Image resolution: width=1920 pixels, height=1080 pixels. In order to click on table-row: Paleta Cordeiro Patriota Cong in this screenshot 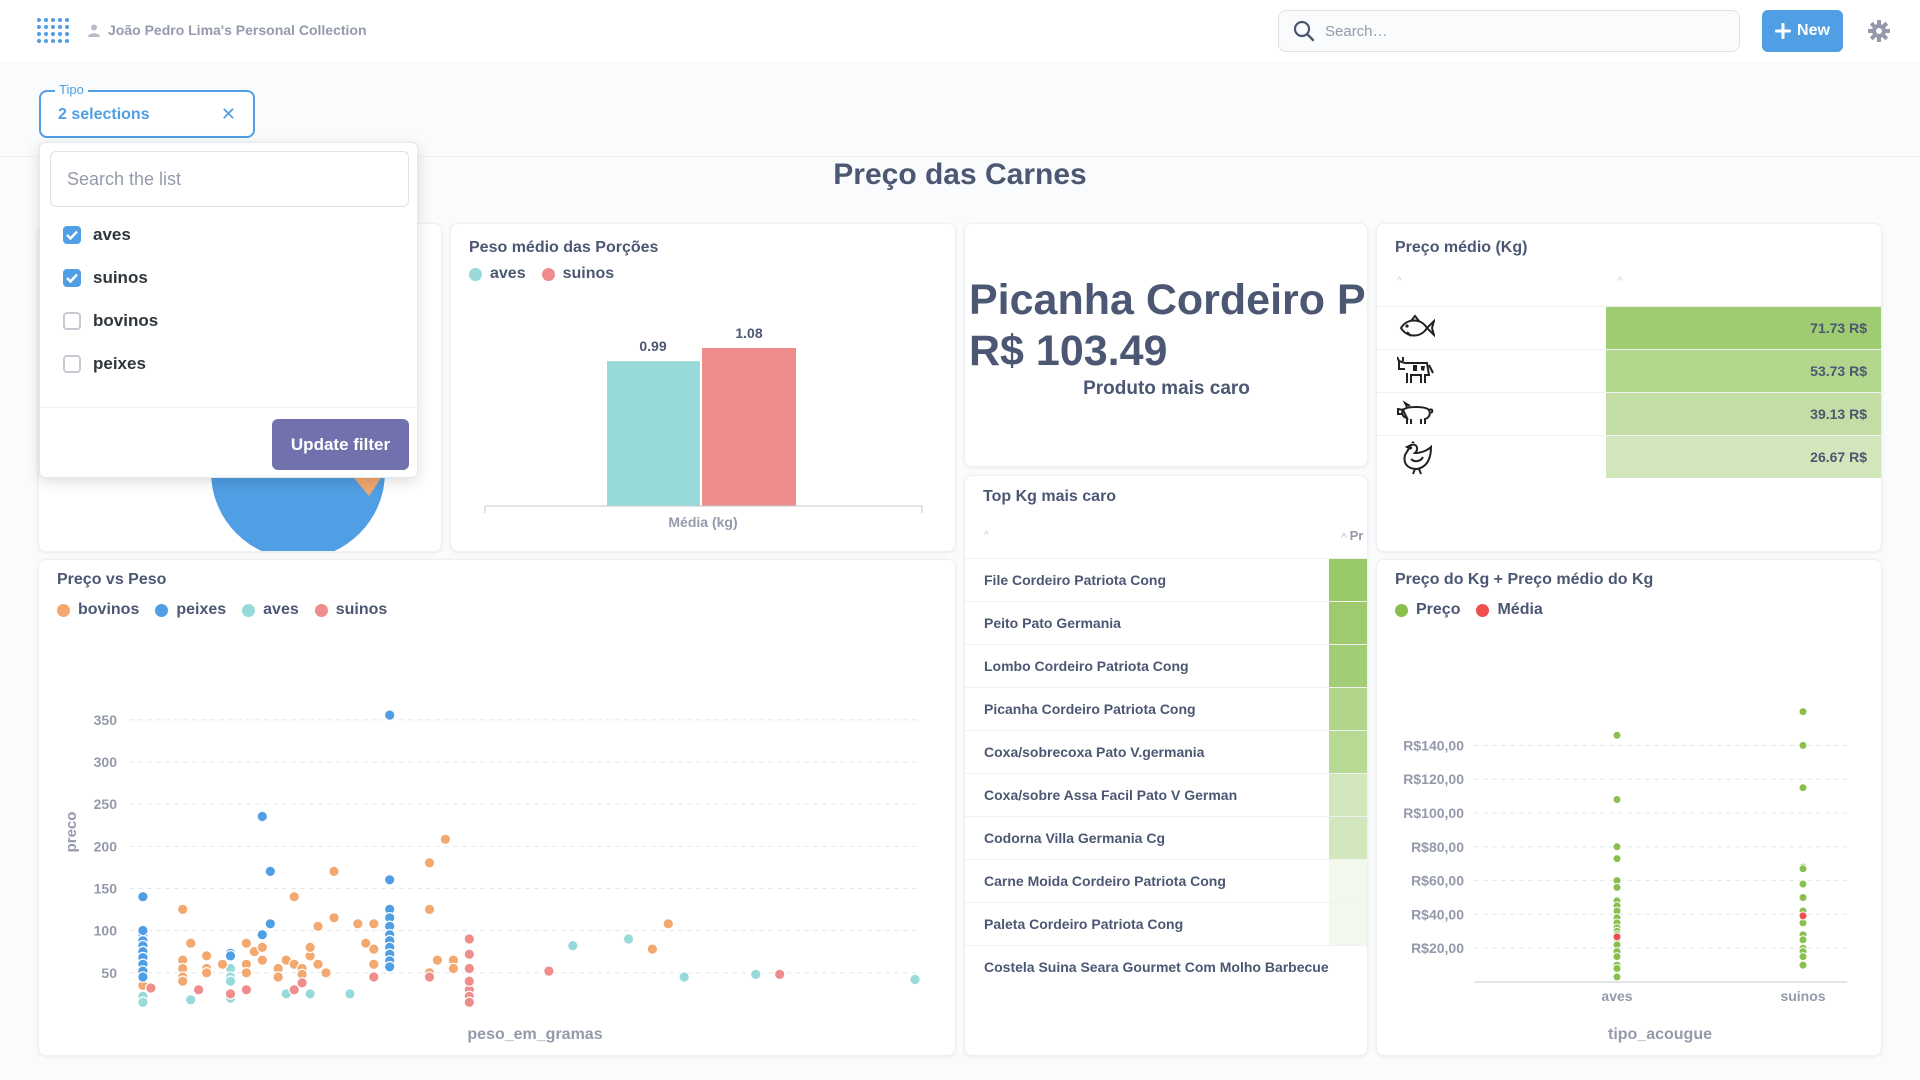, I will do `click(1166, 923)`.